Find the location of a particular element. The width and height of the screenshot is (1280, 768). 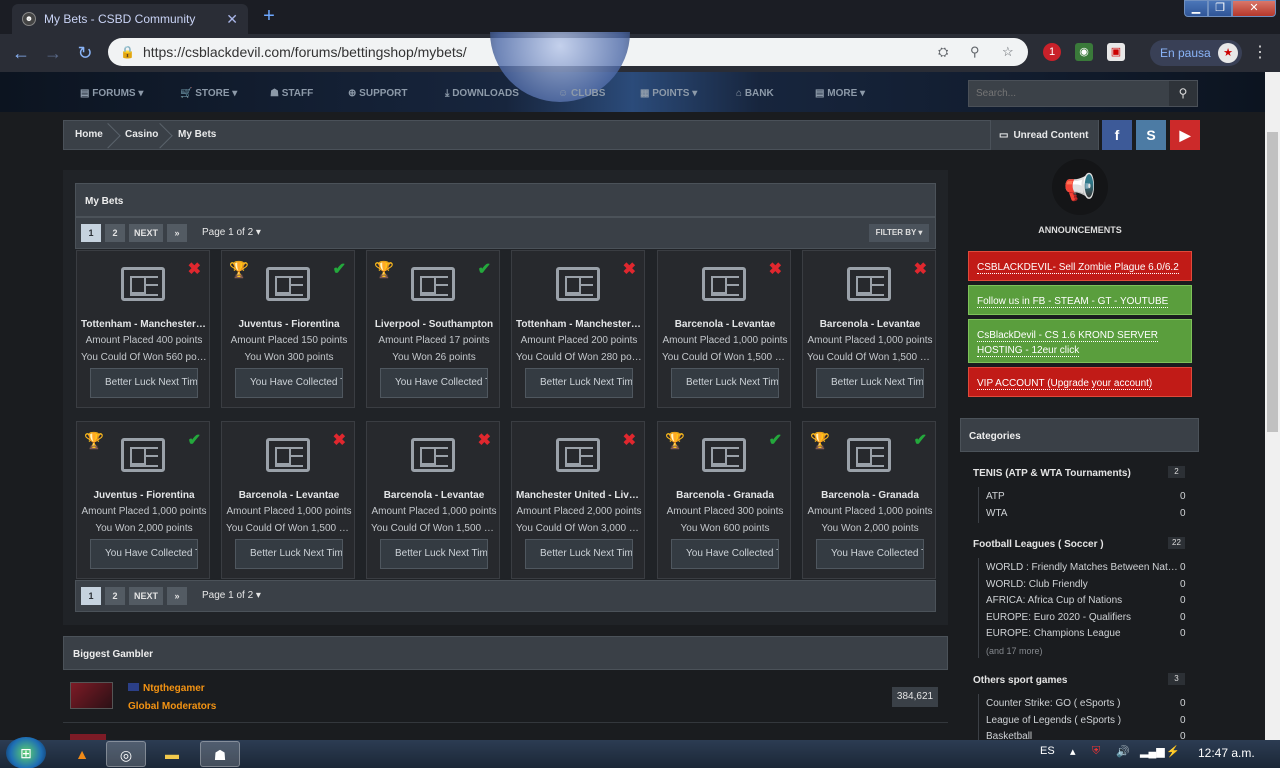

category-tenis: TENIS (ATP & WTA Tournaments) is located at coordinates (1052, 473).